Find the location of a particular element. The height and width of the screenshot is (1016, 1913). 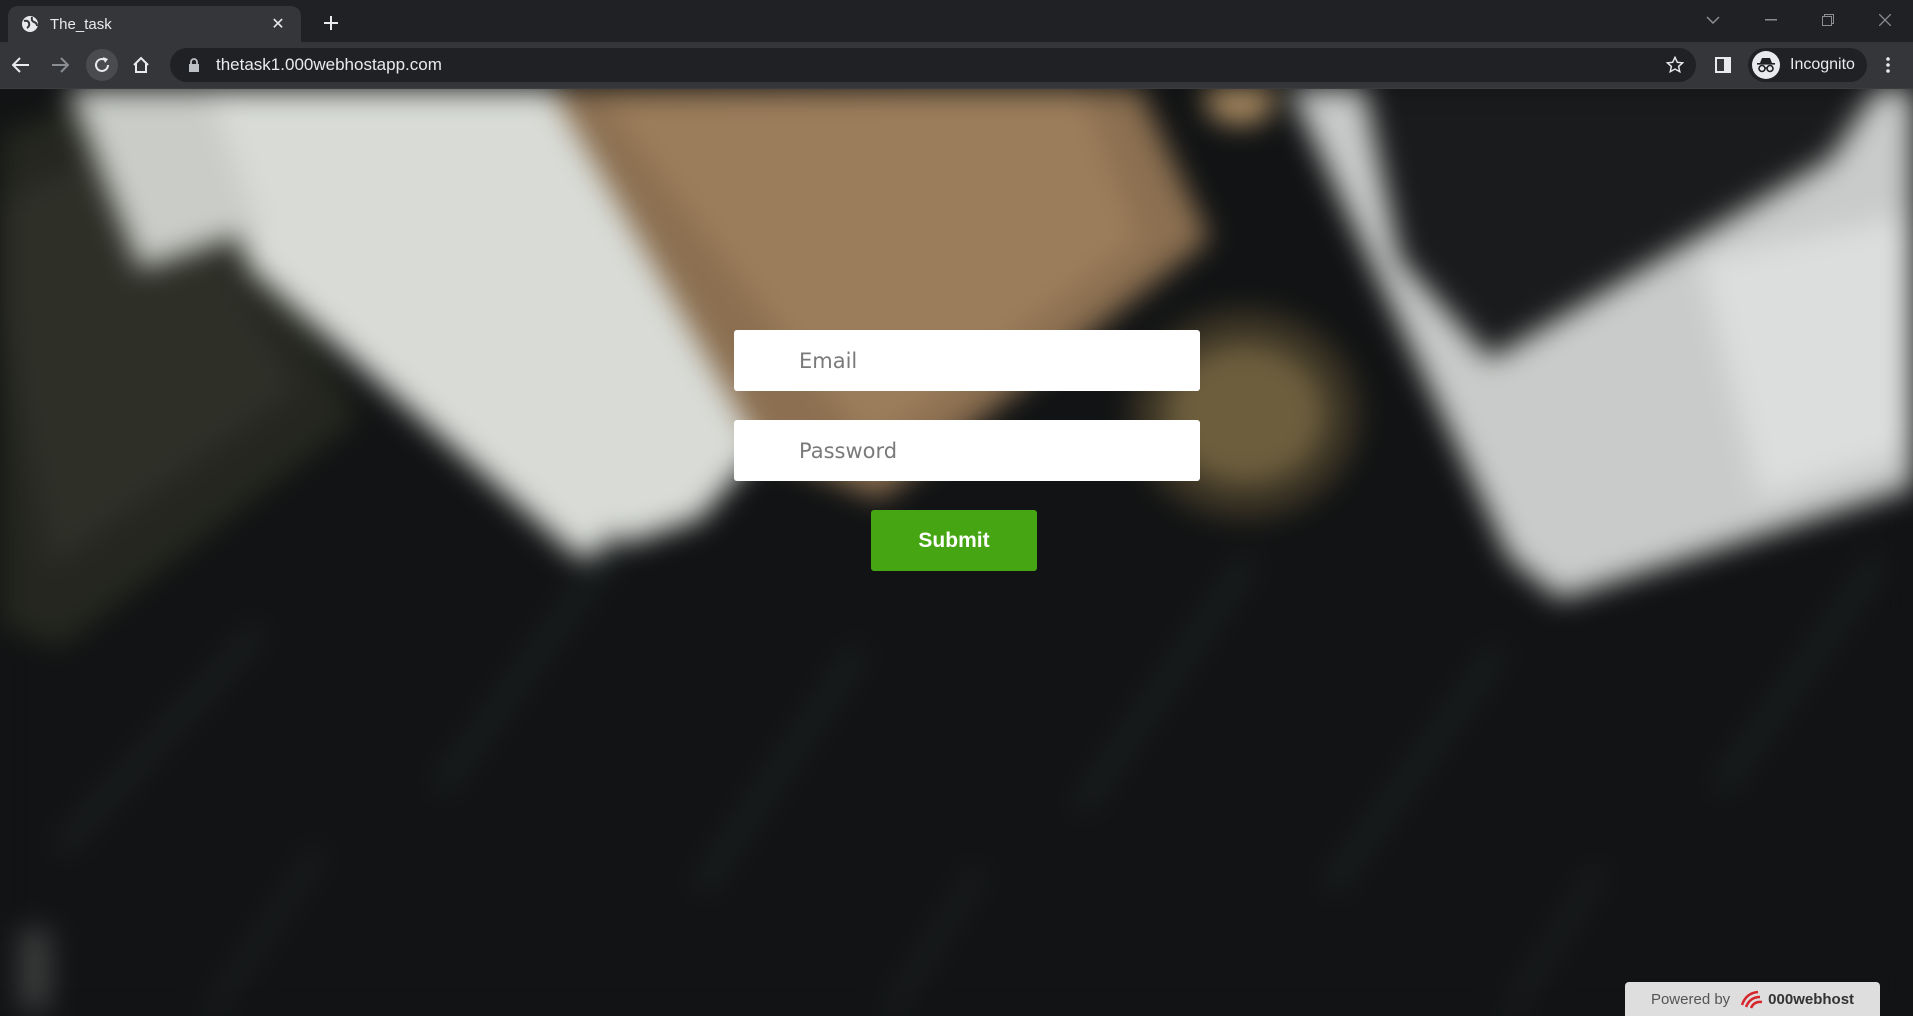

password-input is located at coordinates (967, 450).